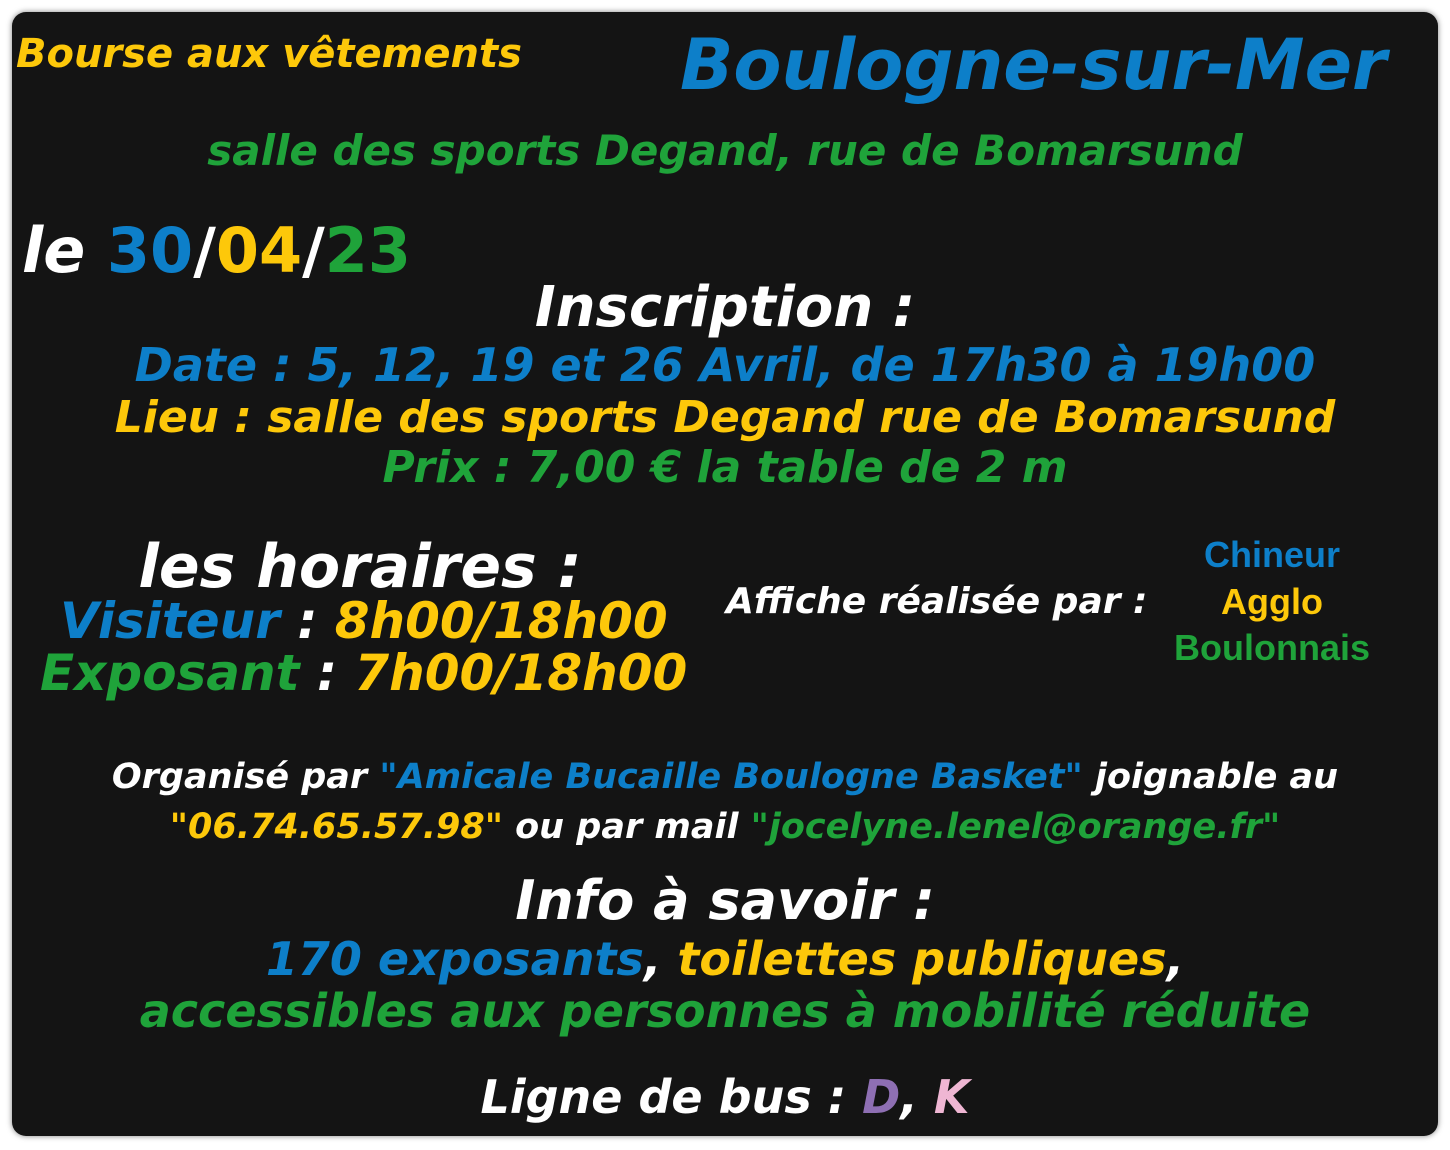 Image resolution: width=1450 pixels, height=1150 pixels. I want to click on date-prefix: le, so click(54, 250).